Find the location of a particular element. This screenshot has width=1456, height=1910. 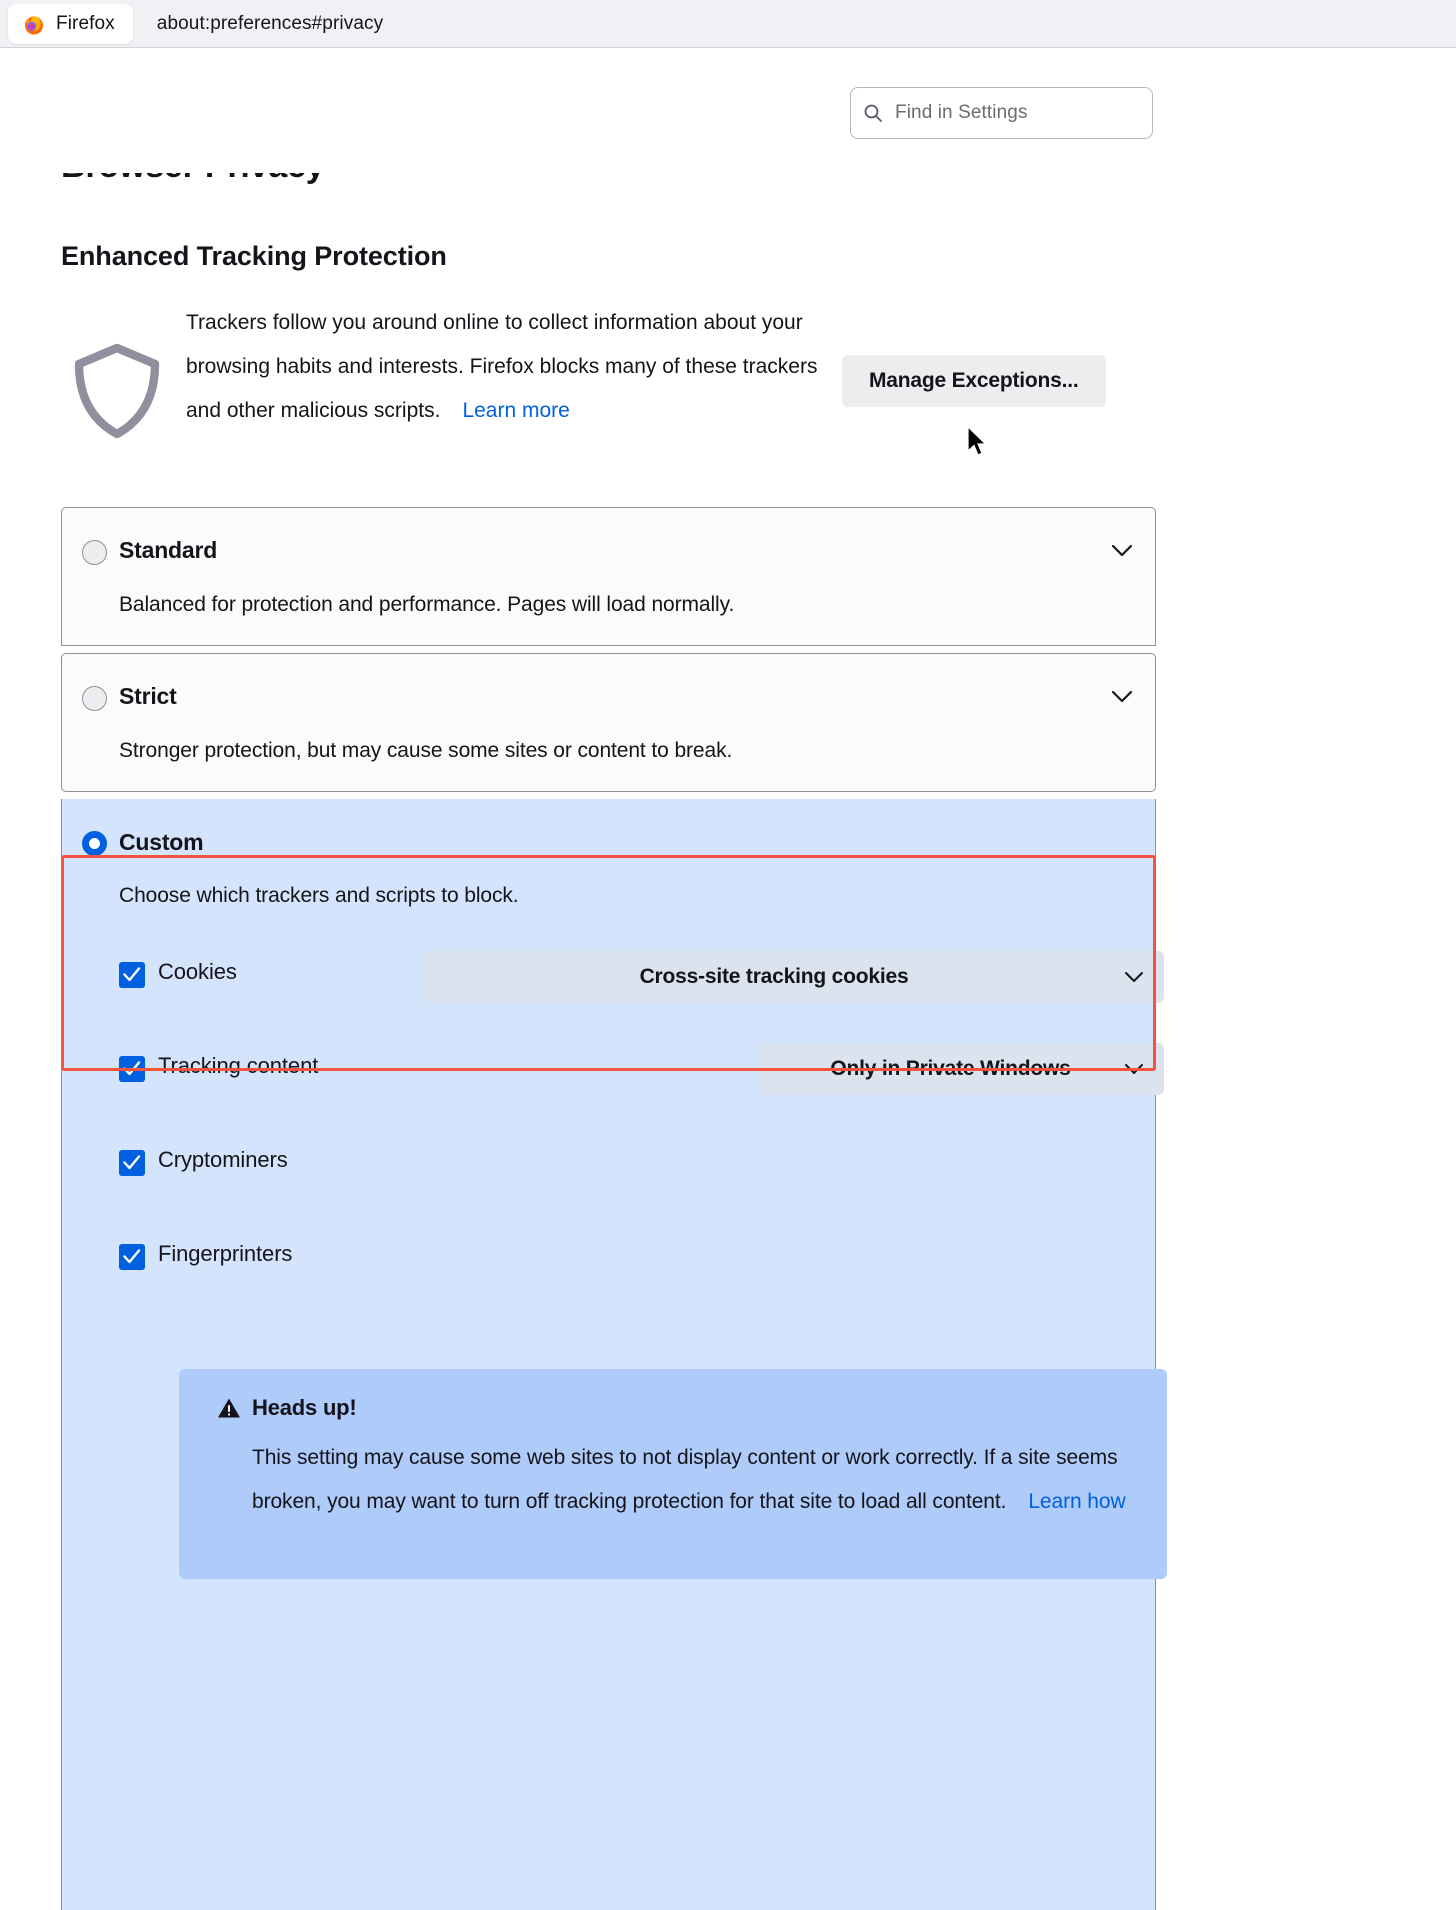

option-row-cookies: Cookies Cross-site tracking cookies is located at coordinates (613, 985).